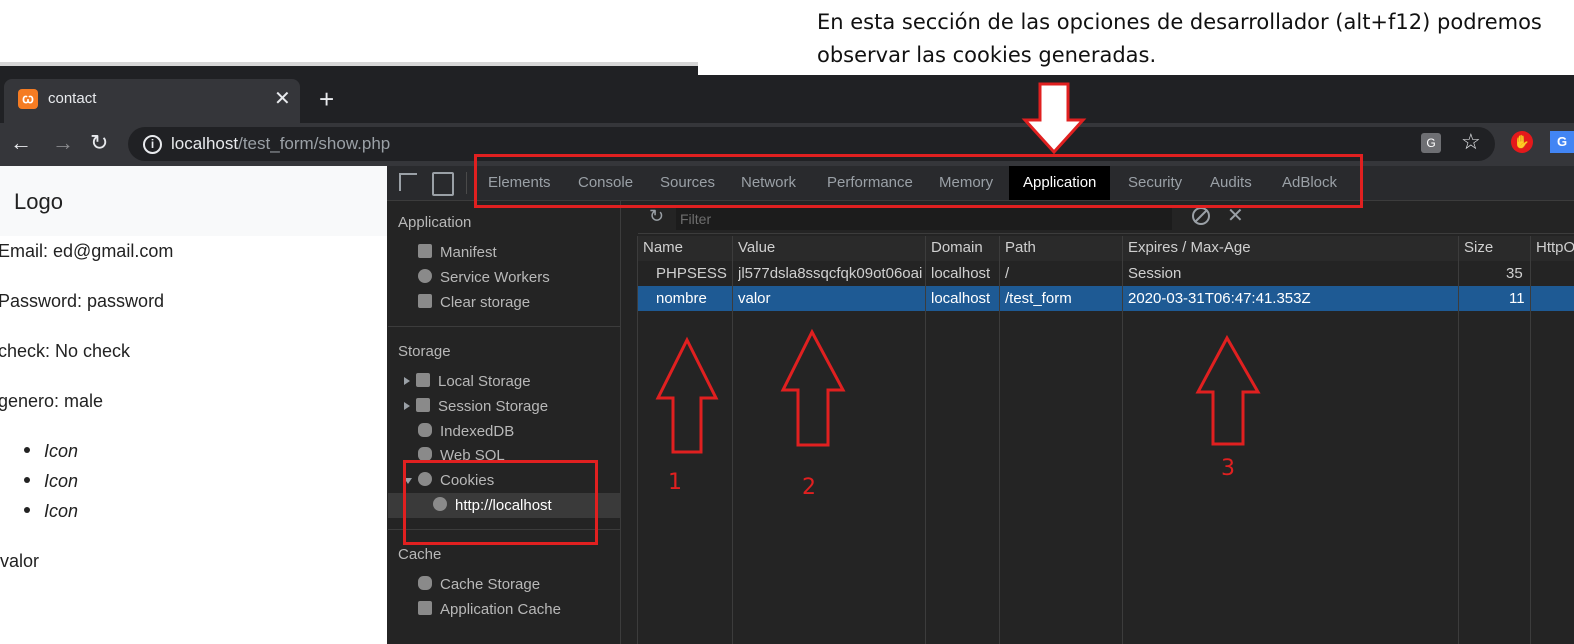 This screenshot has width=1574, height=644. What do you see at coordinates (424, 351) in the screenshot?
I see `sidebar-head-storage: Storage` at bounding box center [424, 351].